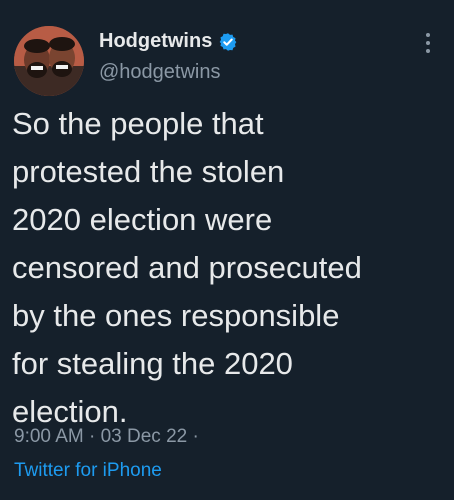 This screenshot has height=500, width=454. I want to click on tweet-text-line: by the ones responsible, so click(176, 315).